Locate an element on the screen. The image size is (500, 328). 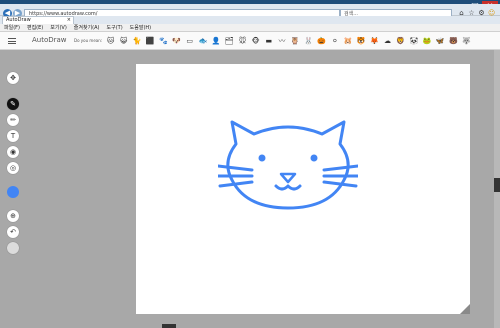
draw-icon: ✏ is located at coordinates (13, 120).